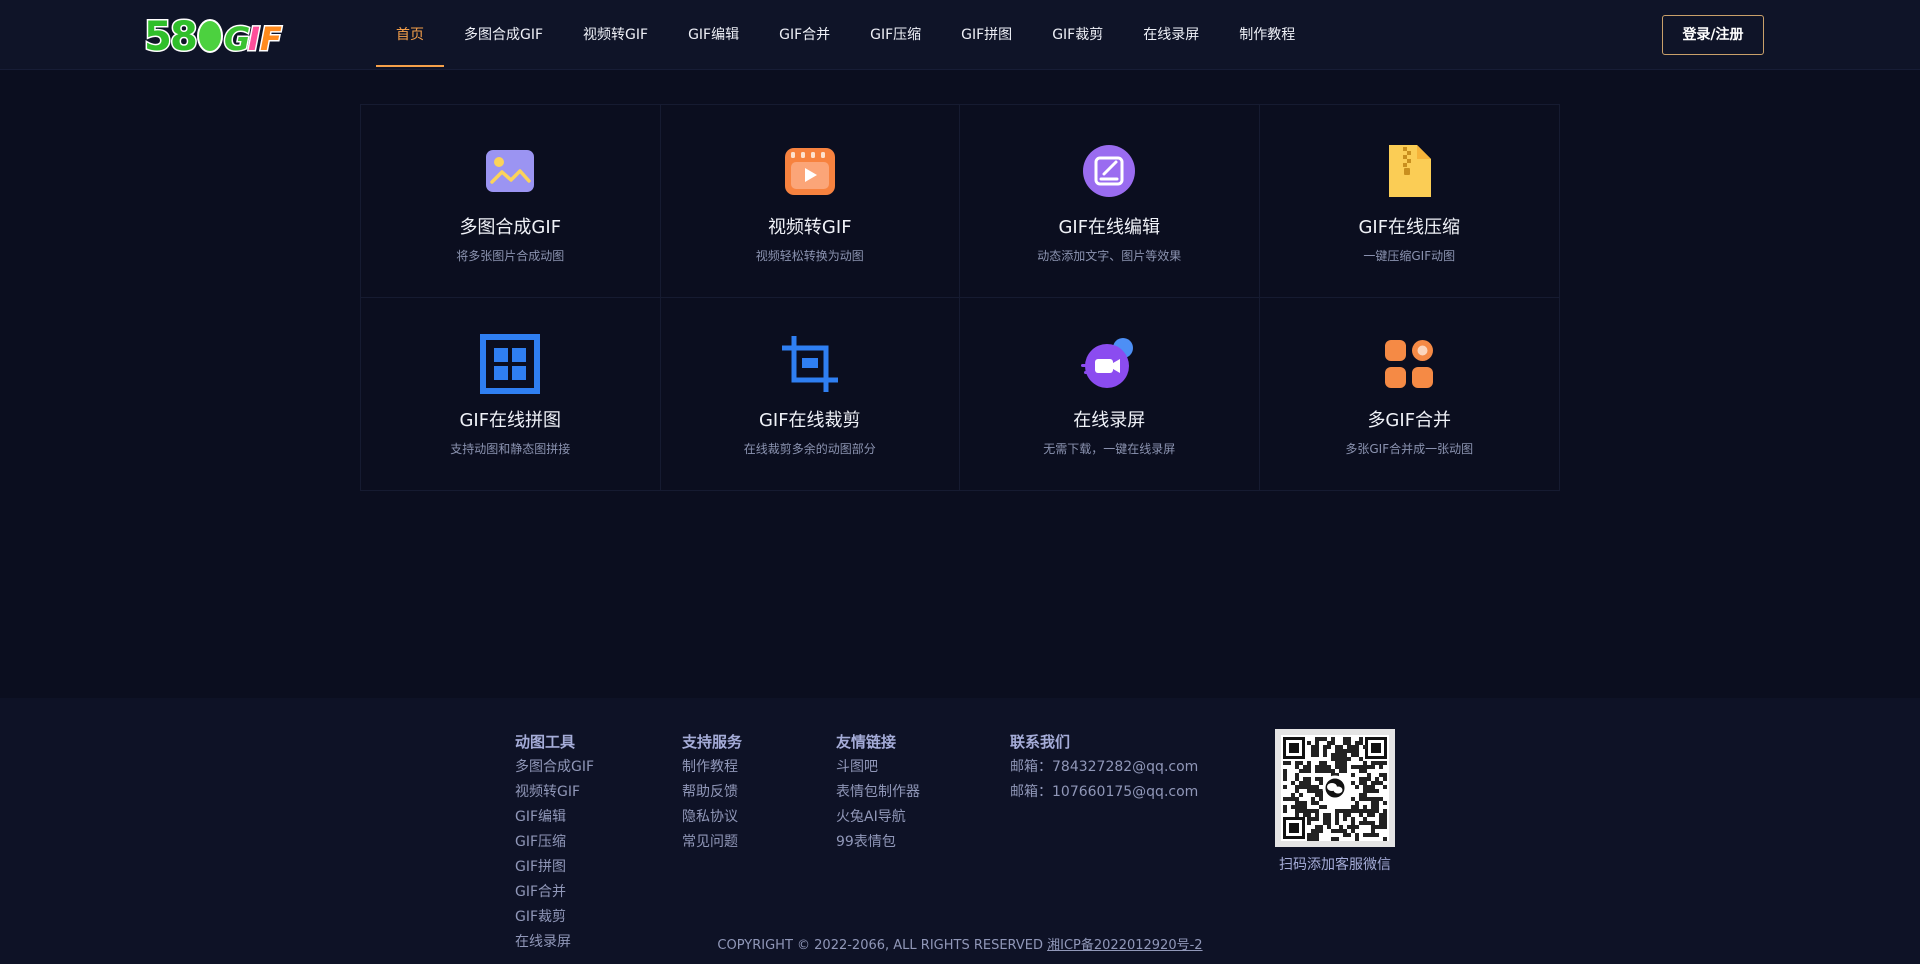 Image resolution: width=1920 pixels, height=964 pixels. I want to click on footer-link: 火兔AI导航, so click(878, 817).